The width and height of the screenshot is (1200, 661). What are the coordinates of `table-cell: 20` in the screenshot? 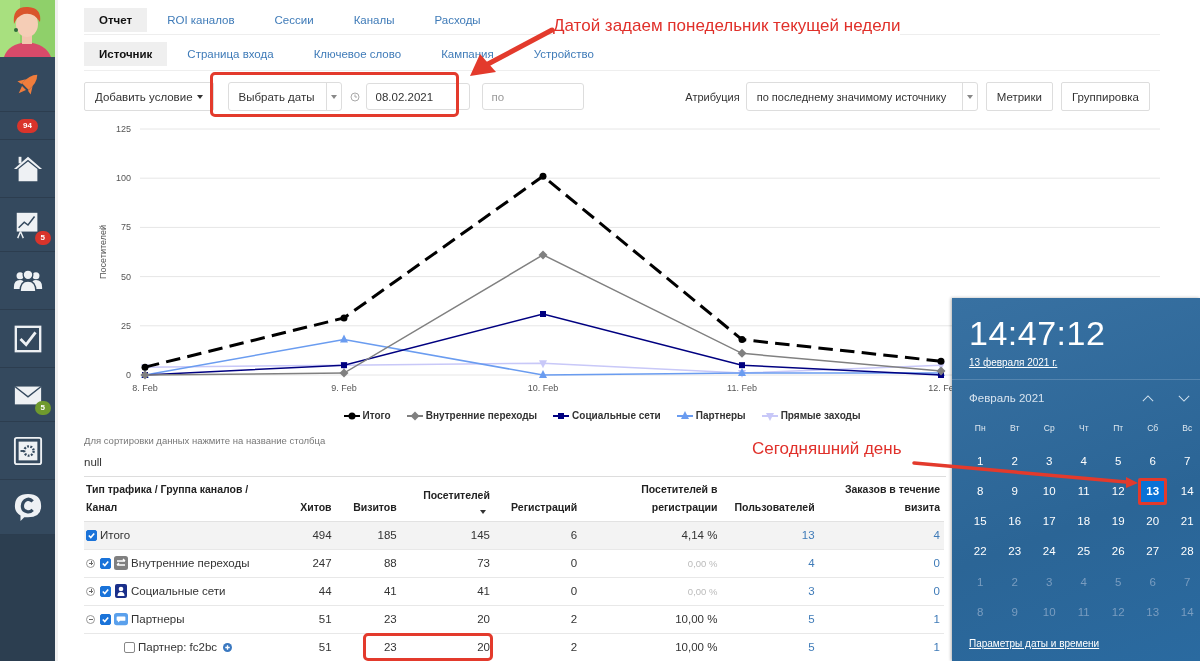 It's located at (447, 619).